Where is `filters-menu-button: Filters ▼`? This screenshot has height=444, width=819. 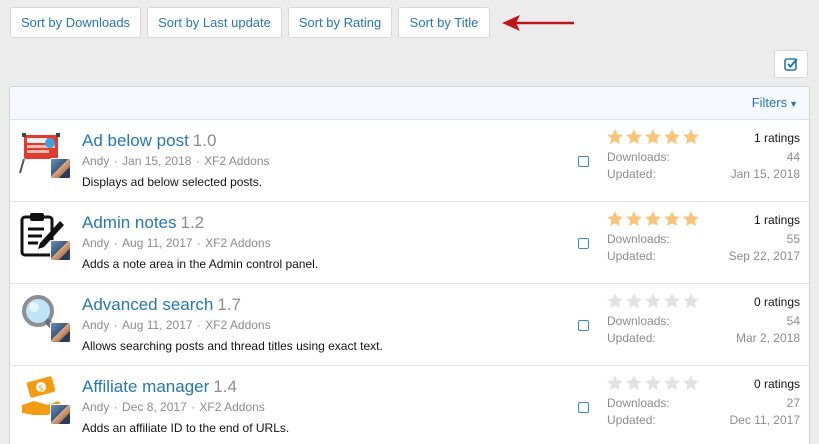
filters-menu-button: Filters ▼ is located at coordinates (775, 102).